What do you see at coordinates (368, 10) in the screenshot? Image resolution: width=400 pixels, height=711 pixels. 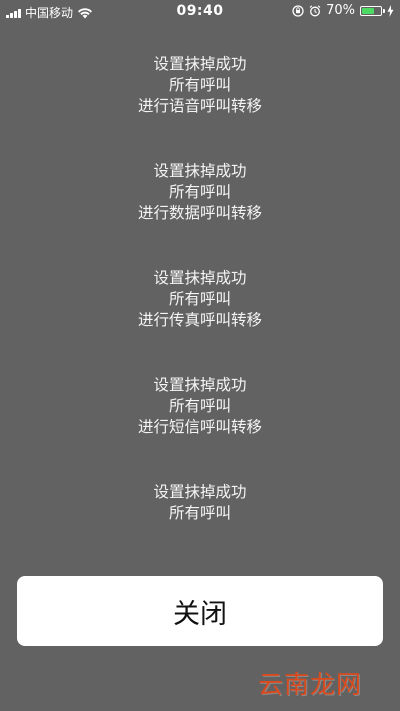 I see `battery-level` at bounding box center [368, 10].